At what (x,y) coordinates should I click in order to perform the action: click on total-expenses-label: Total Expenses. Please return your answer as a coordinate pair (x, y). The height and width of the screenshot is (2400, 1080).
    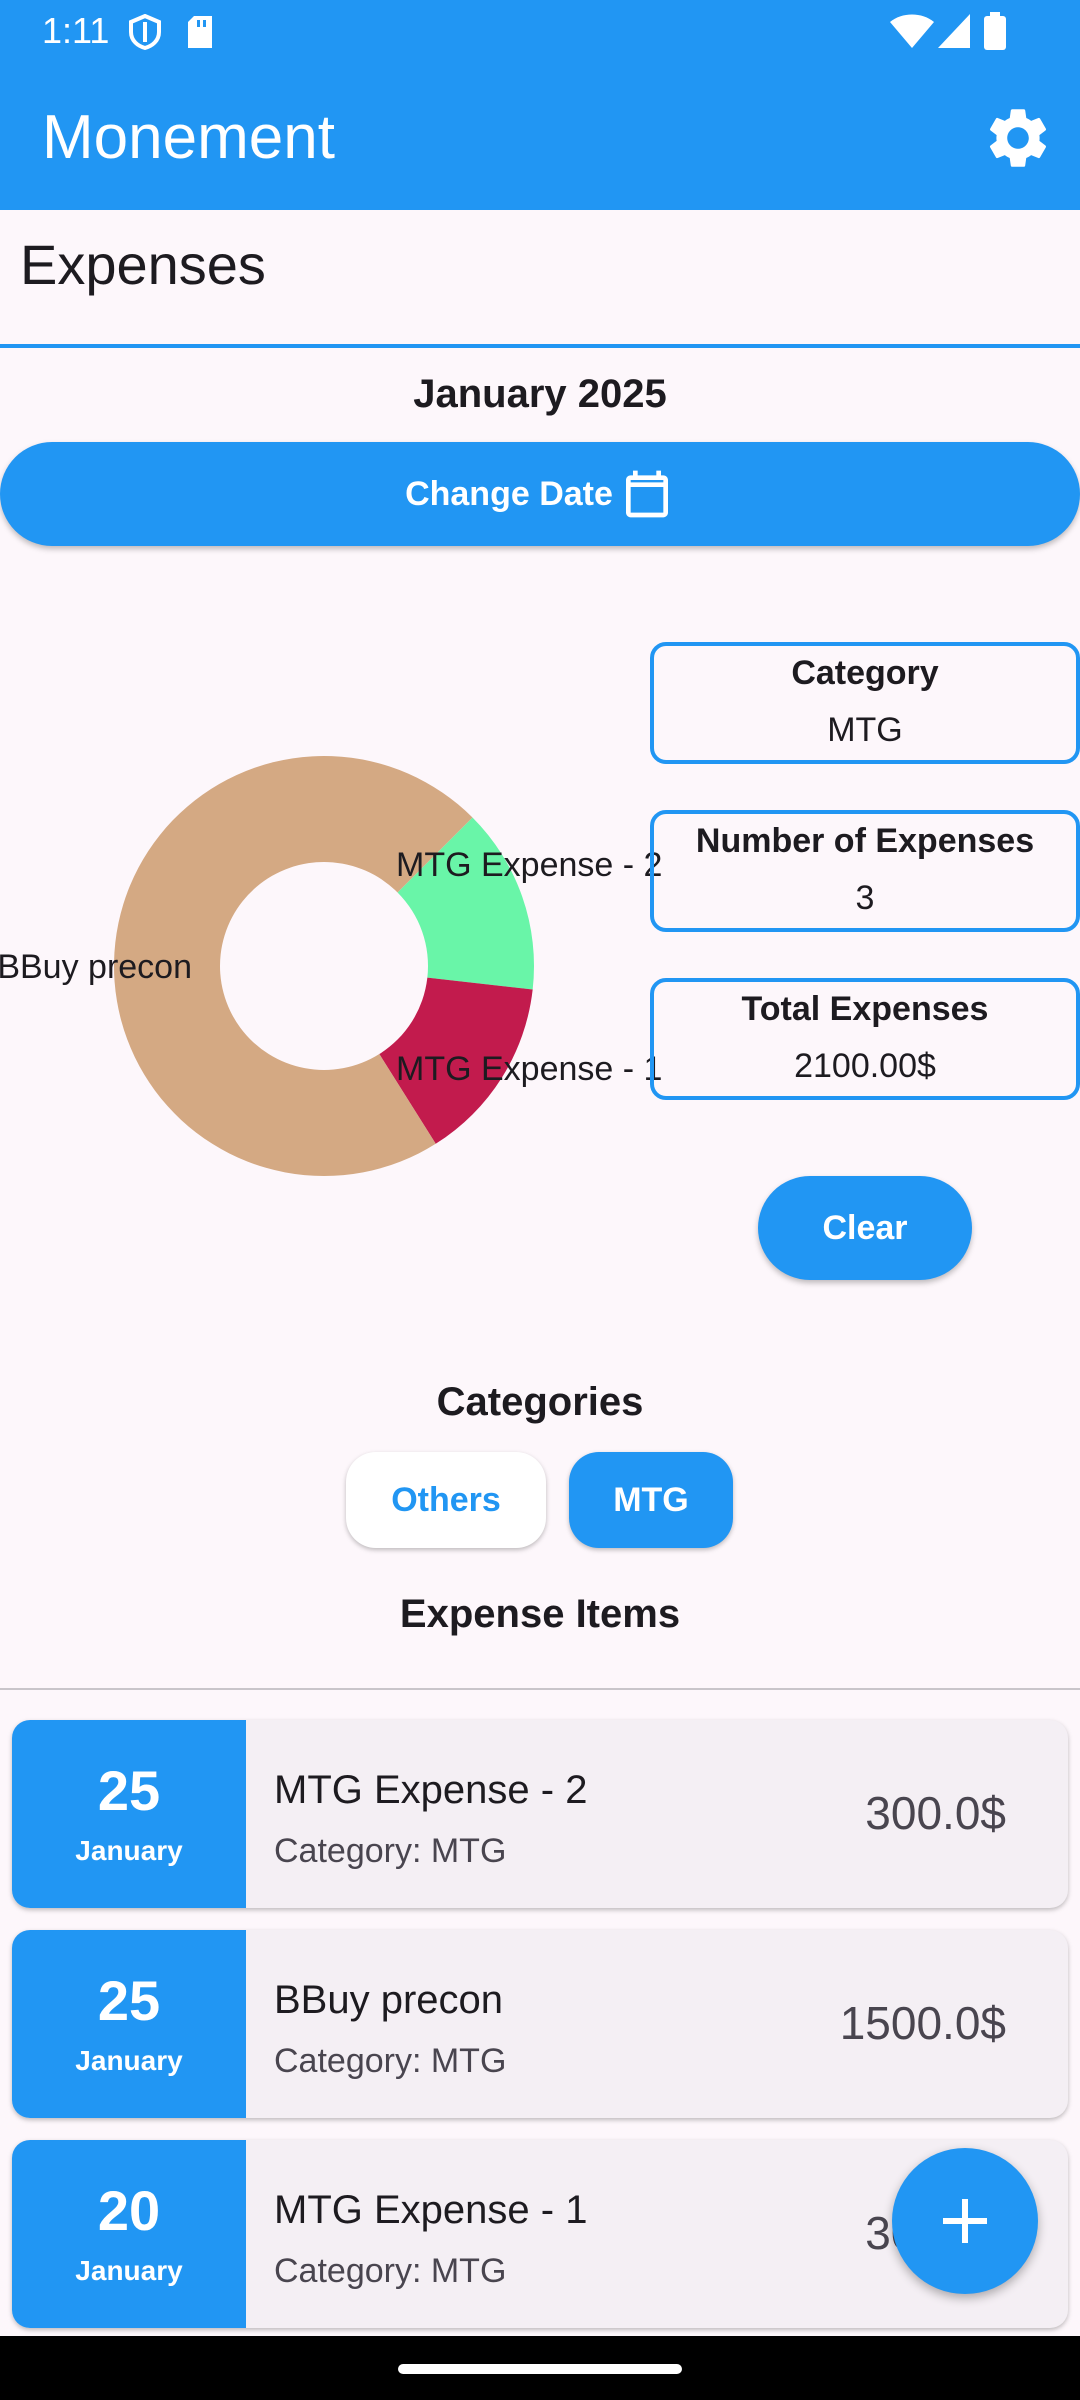
    Looking at the image, I should click on (865, 1009).